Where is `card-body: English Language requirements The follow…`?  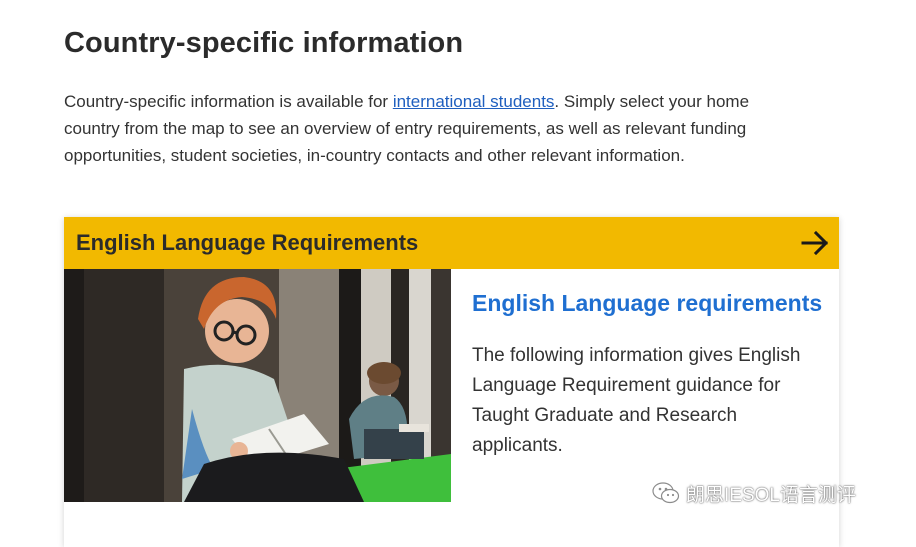 card-body: English Language requirements The follow… is located at coordinates (652, 365).